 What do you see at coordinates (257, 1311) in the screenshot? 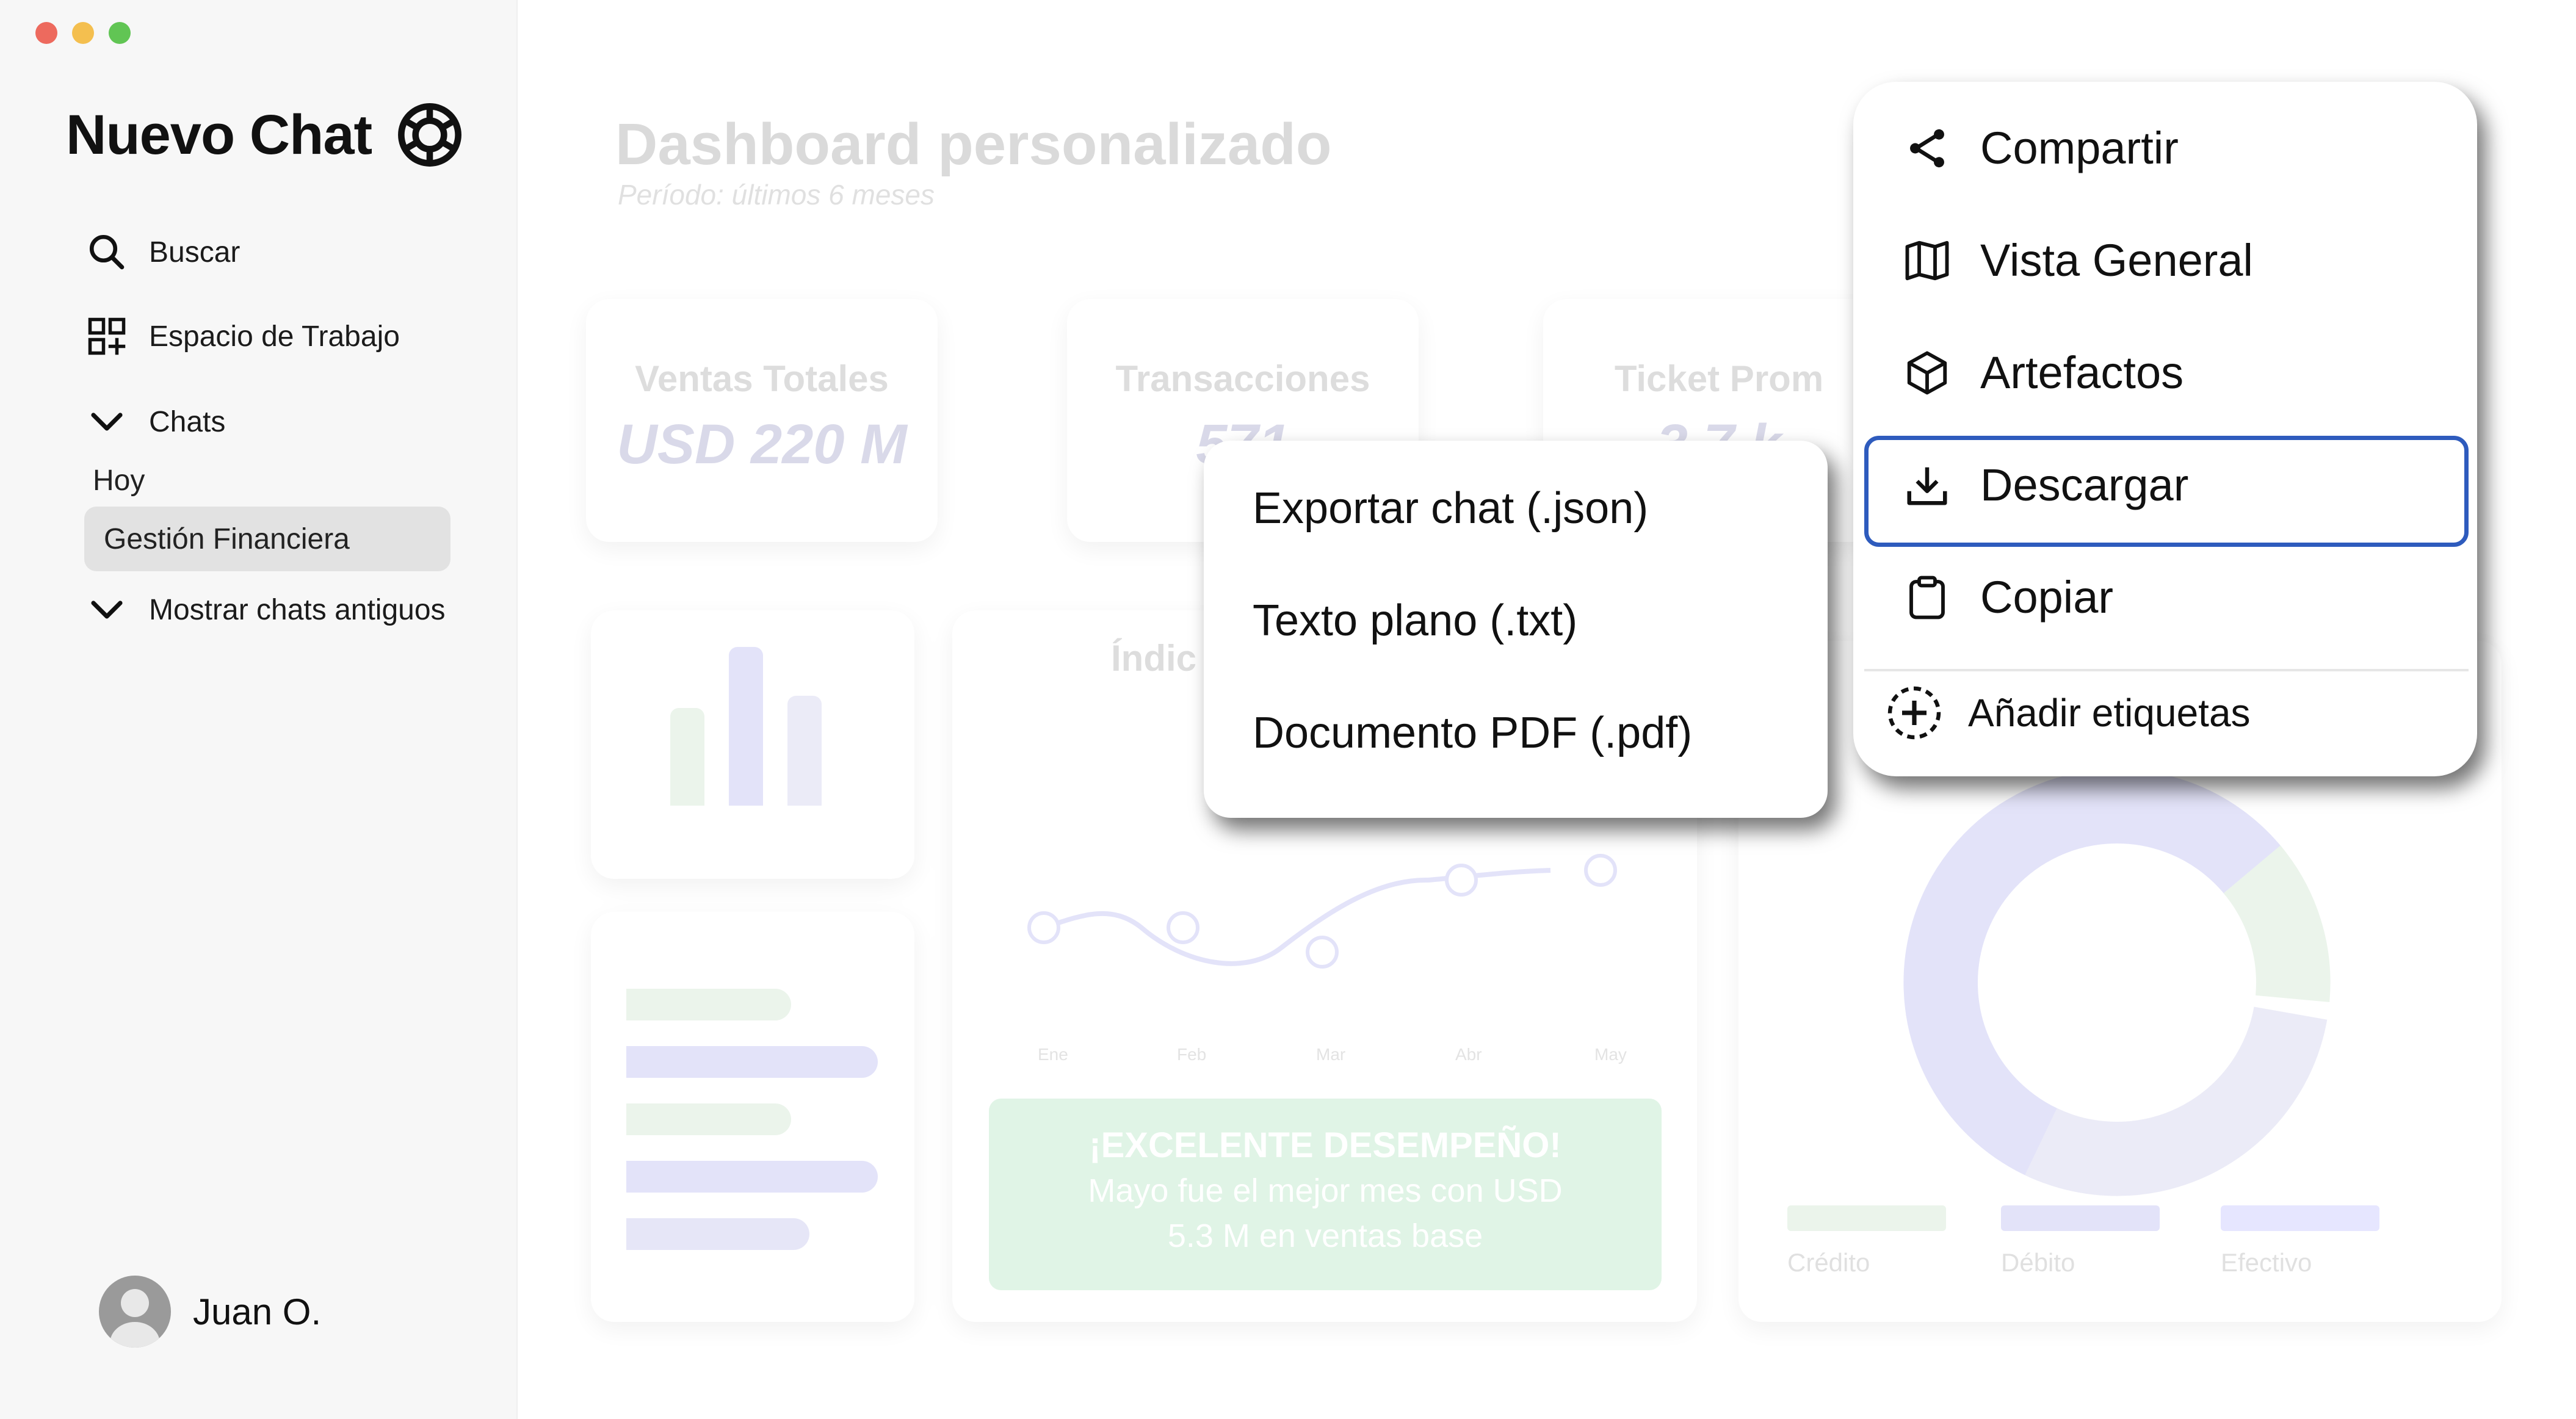
I see `user-name: Juan O.` at bounding box center [257, 1311].